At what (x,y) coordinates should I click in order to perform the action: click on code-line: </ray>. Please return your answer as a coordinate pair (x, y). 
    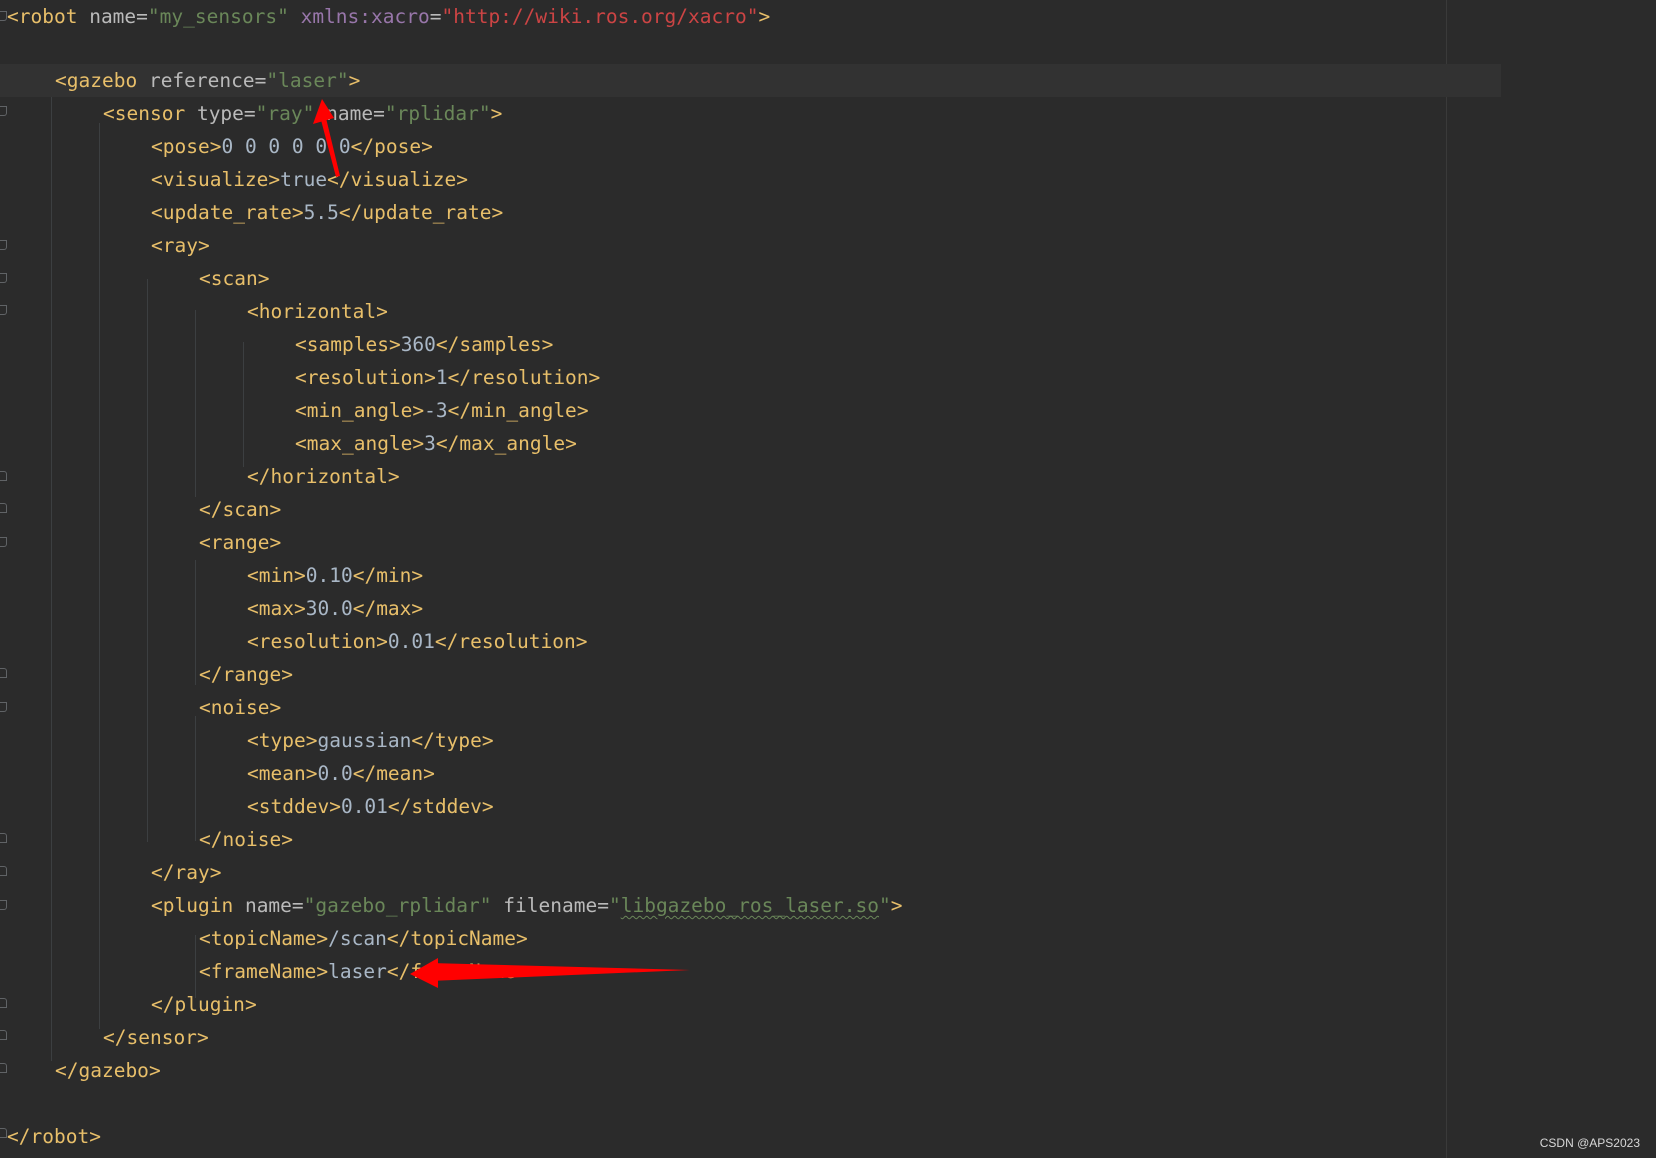
    Looking at the image, I should click on (798, 872).